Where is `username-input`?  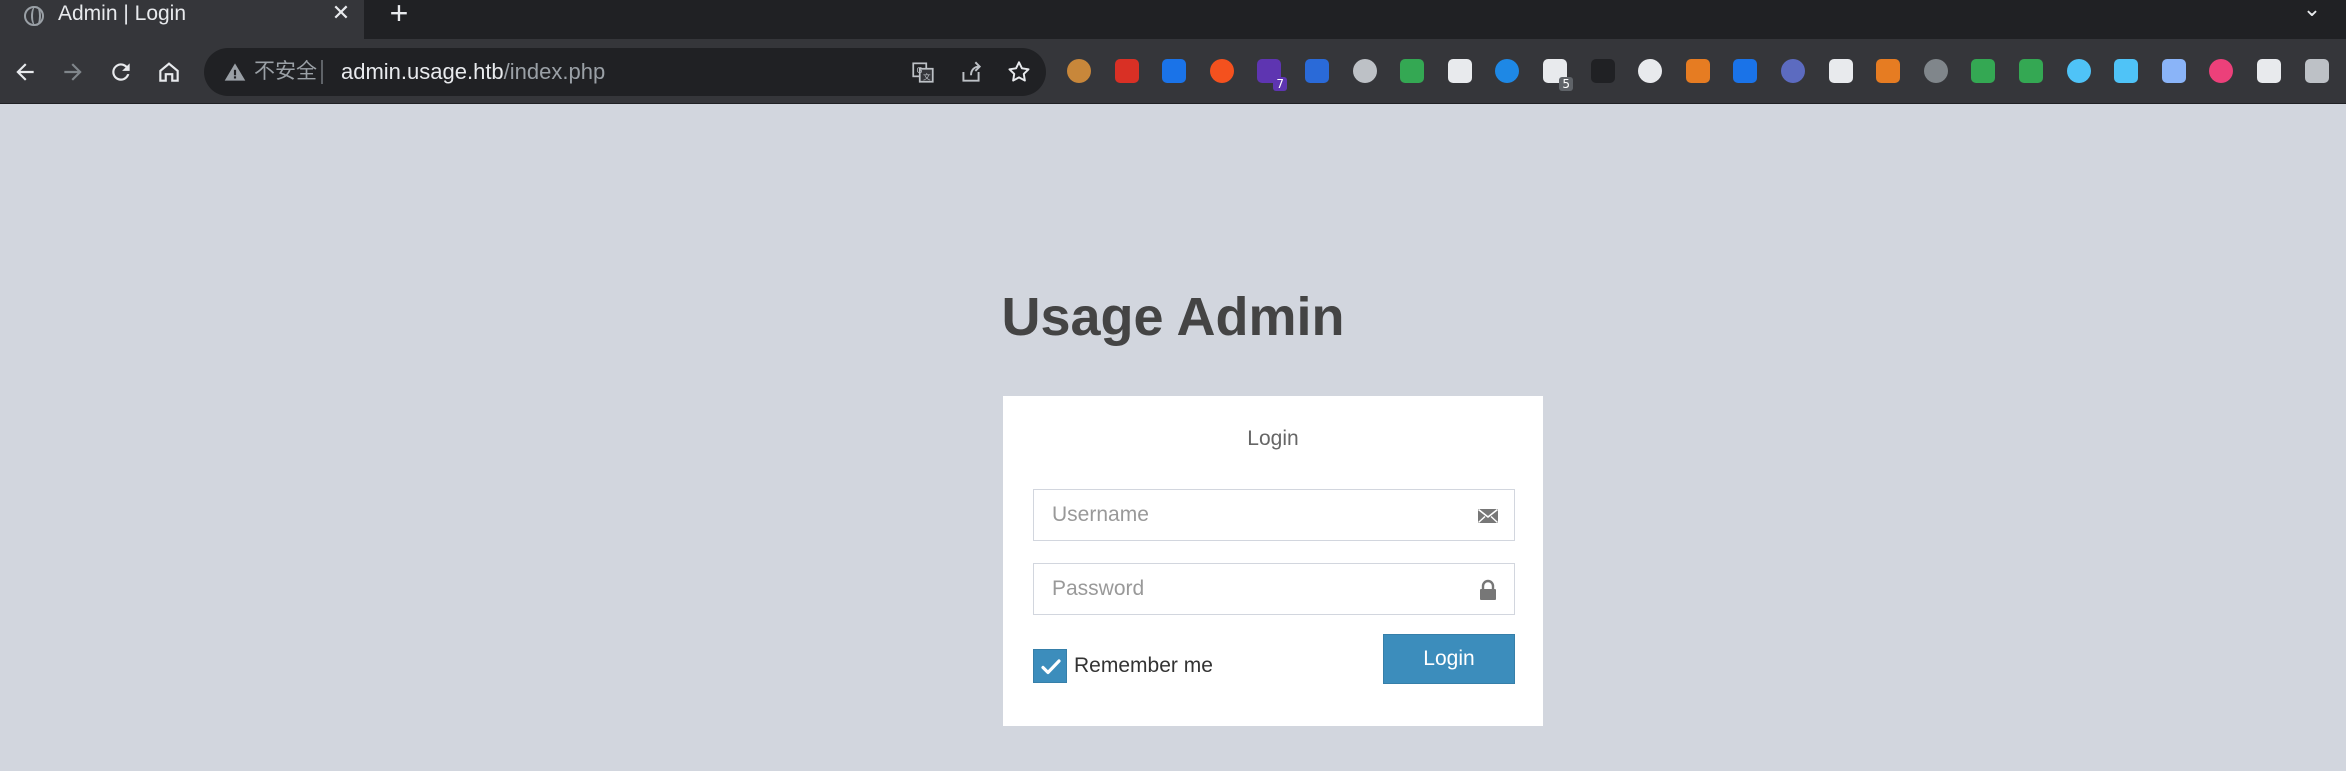 username-input is located at coordinates (1274, 515).